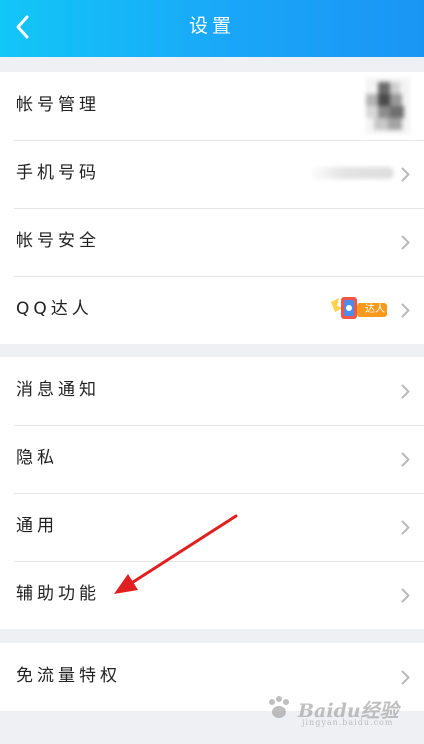  What do you see at coordinates (58, 241) in the screenshot?
I see `list-item-label: 帐号安全` at bounding box center [58, 241].